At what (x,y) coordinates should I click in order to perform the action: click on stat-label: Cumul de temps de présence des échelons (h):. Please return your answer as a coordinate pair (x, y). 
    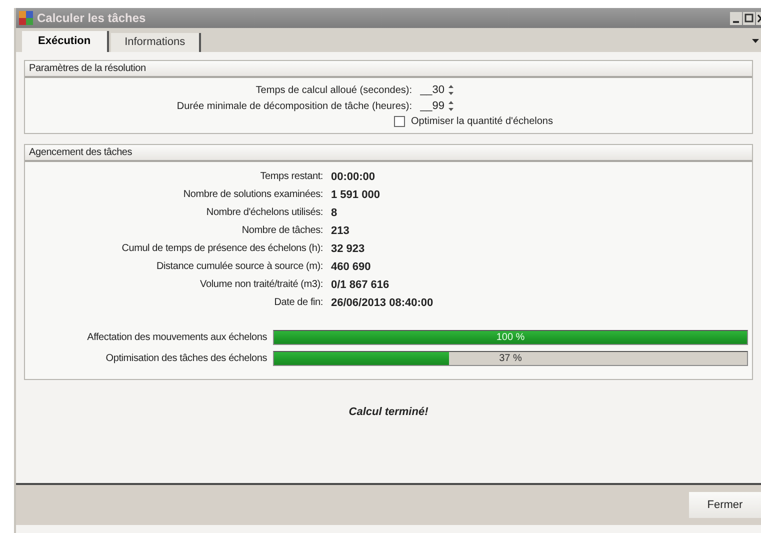
    Looking at the image, I should click on (222, 249).